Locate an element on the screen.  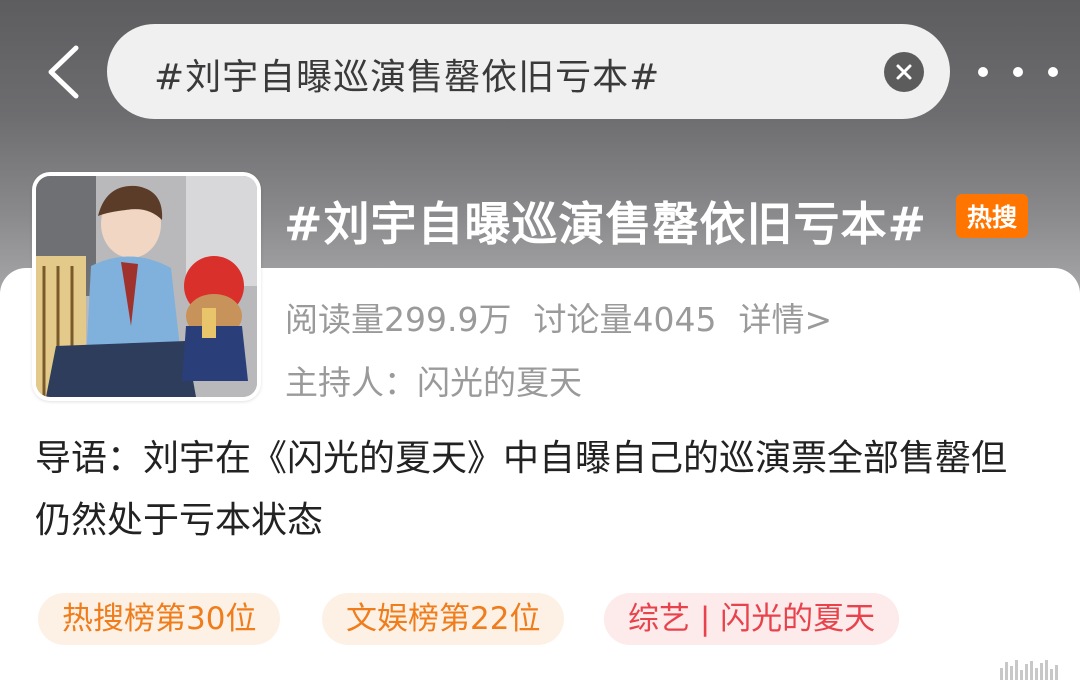
search-input: #刘宇自曝巡演售罄依旧亏本# is located at coordinates (407, 74).